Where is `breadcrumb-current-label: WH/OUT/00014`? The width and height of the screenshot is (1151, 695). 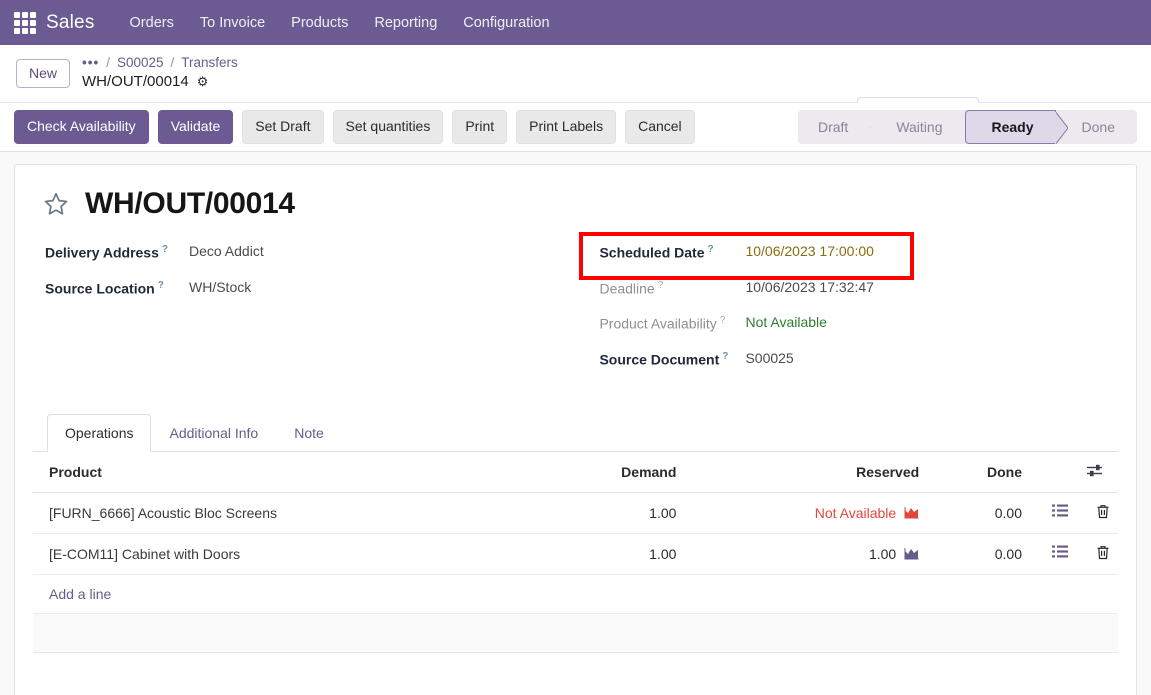 breadcrumb-current-label: WH/OUT/00014 is located at coordinates (135, 82).